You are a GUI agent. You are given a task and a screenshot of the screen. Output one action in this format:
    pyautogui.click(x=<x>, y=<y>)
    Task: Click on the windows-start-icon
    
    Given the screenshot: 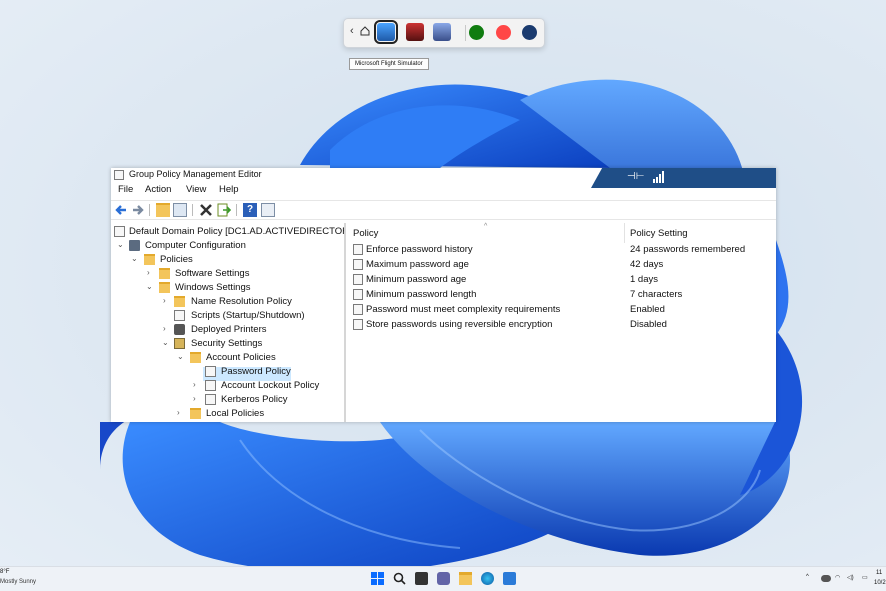 What is the action you would take?
    pyautogui.click(x=377, y=578)
    